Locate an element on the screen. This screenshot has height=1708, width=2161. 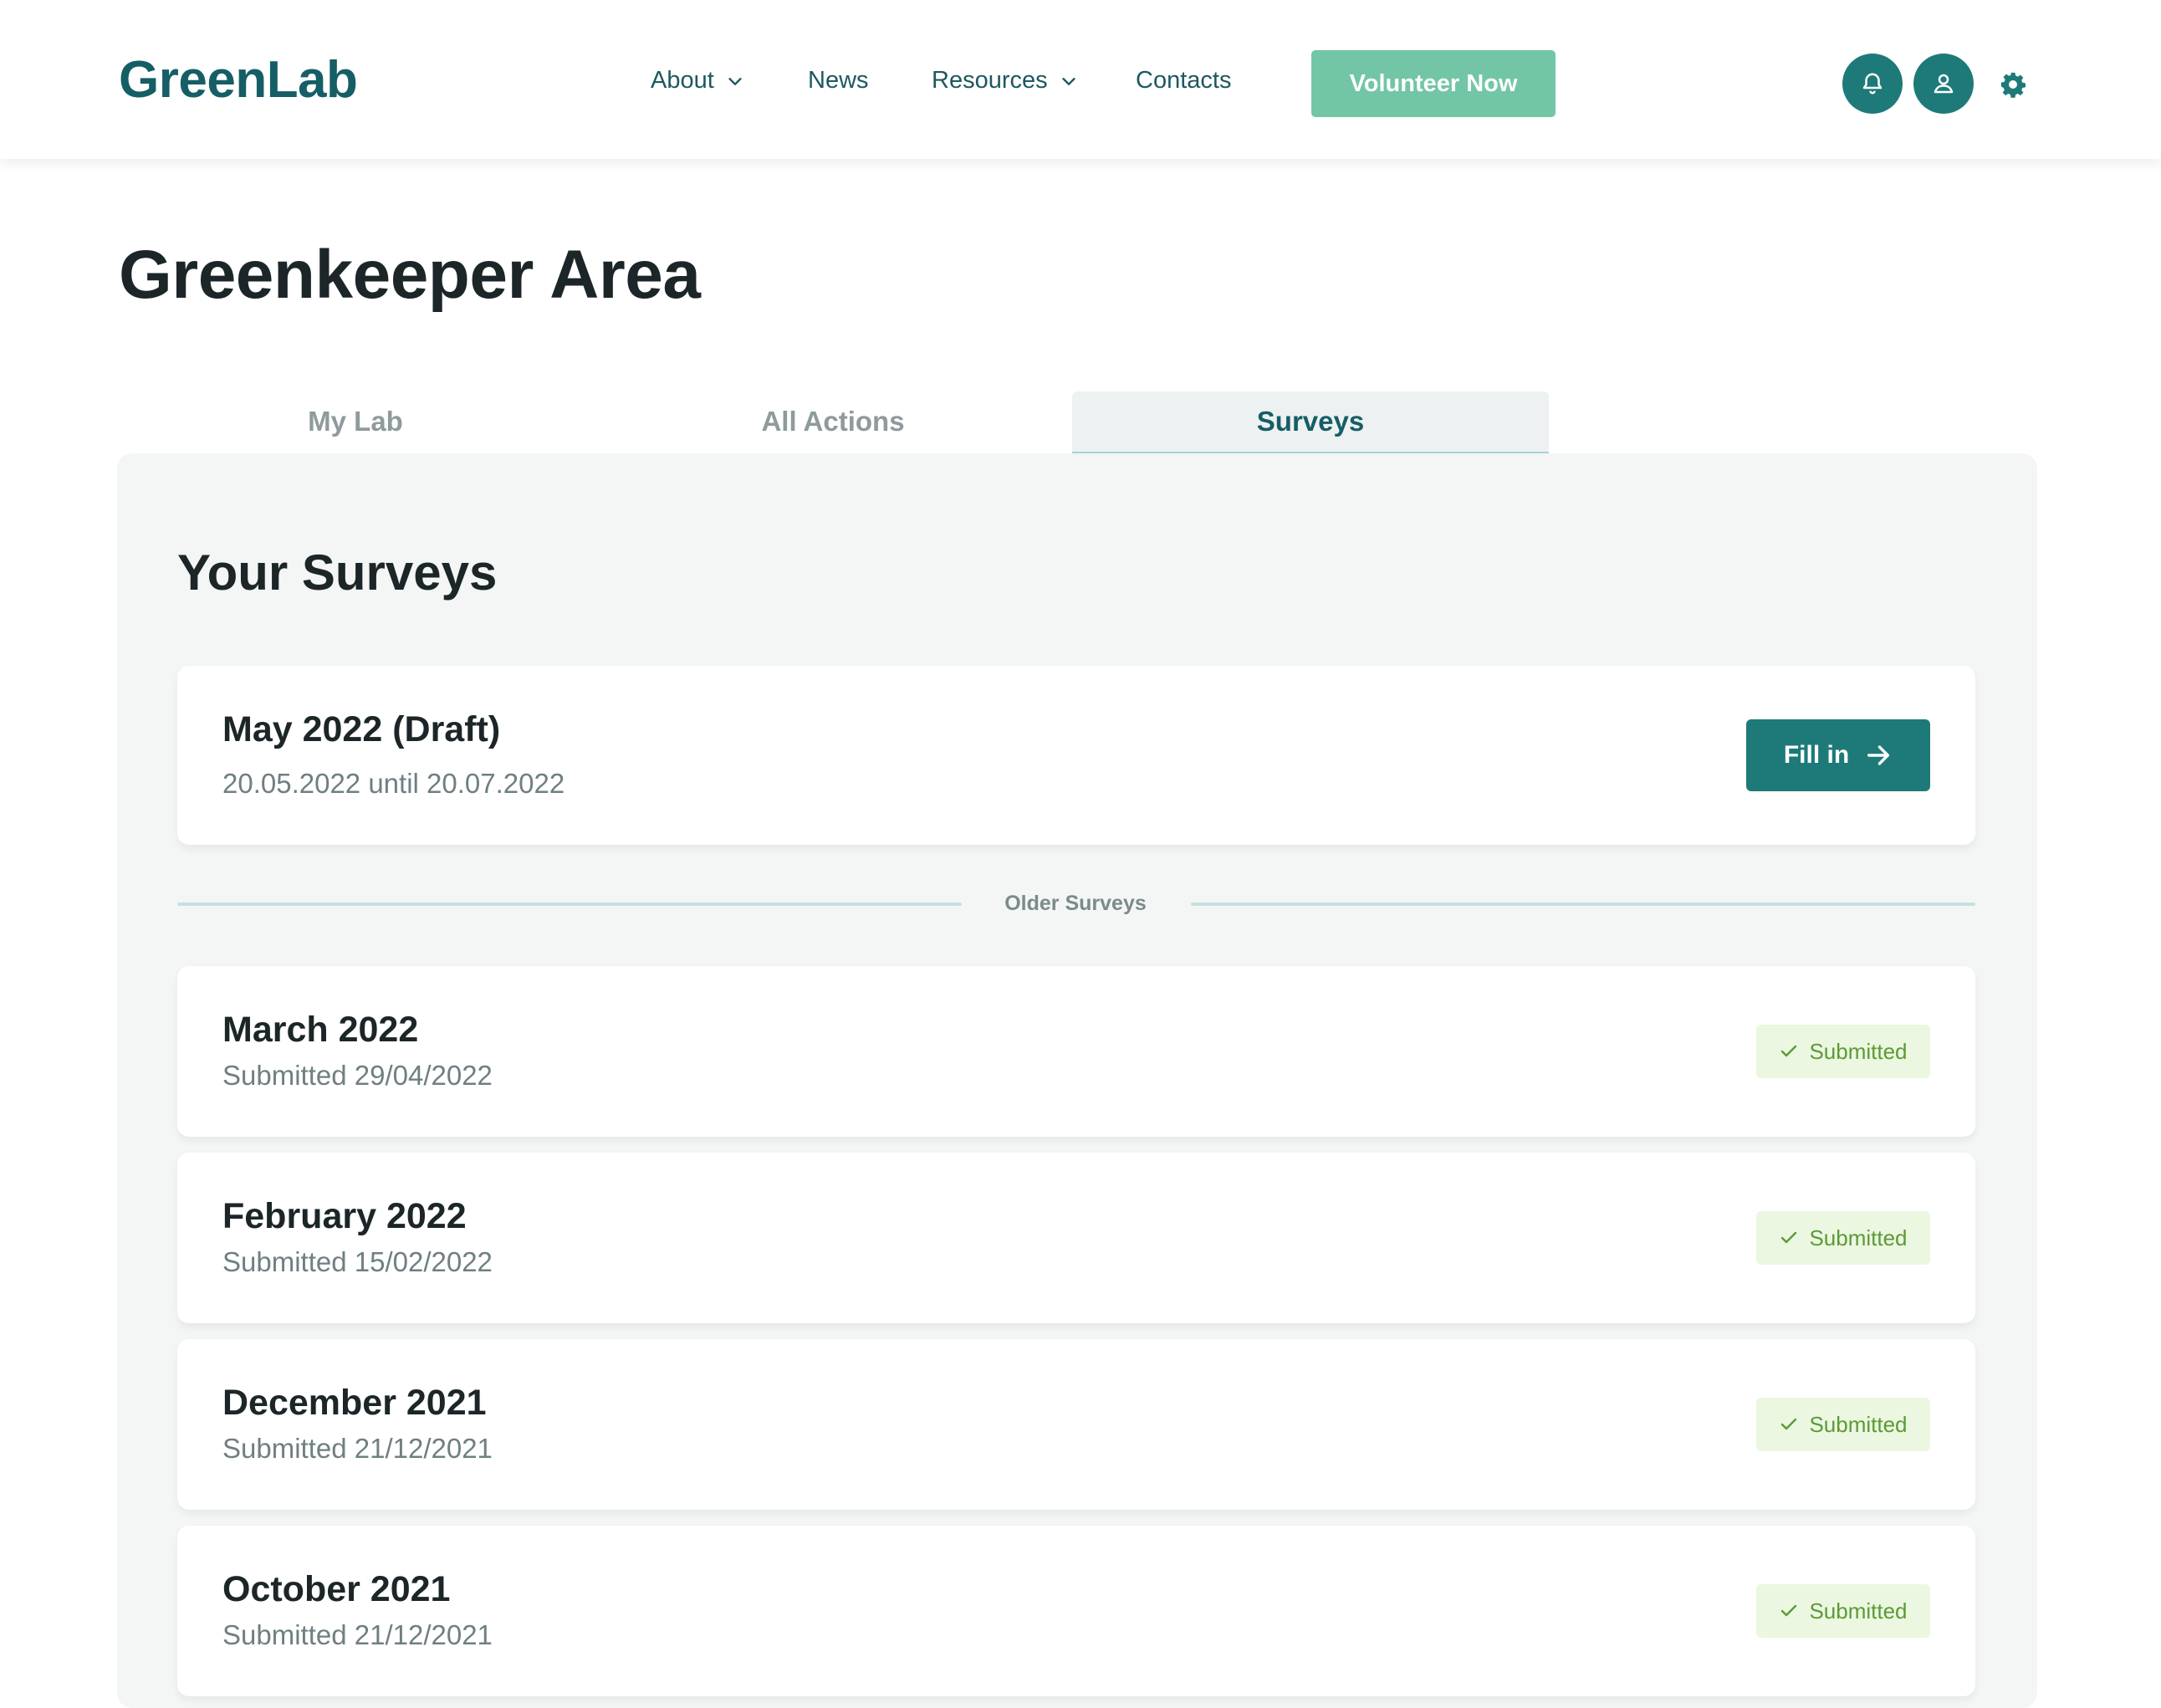
nav-news-label: News is located at coordinates (838, 81).